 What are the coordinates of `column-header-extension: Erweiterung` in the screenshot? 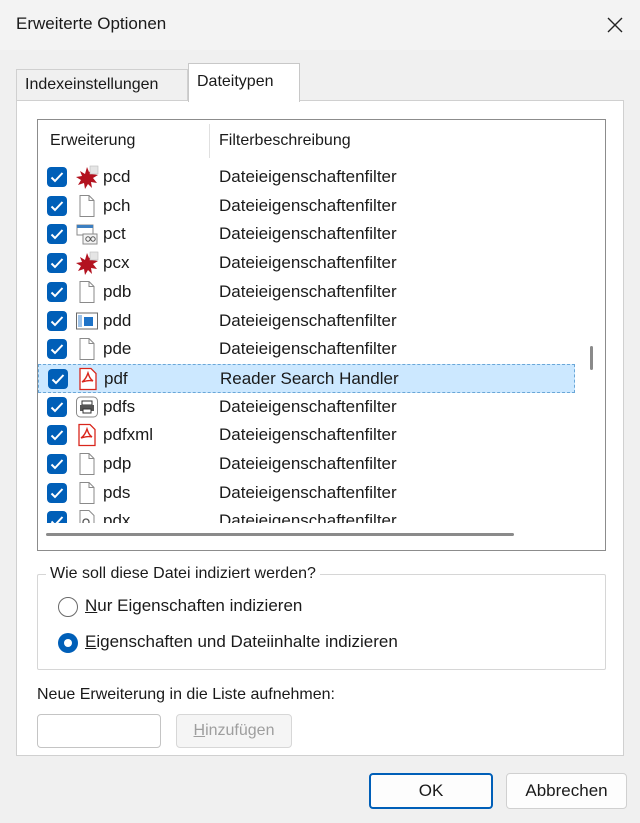 It's located at (92, 141).